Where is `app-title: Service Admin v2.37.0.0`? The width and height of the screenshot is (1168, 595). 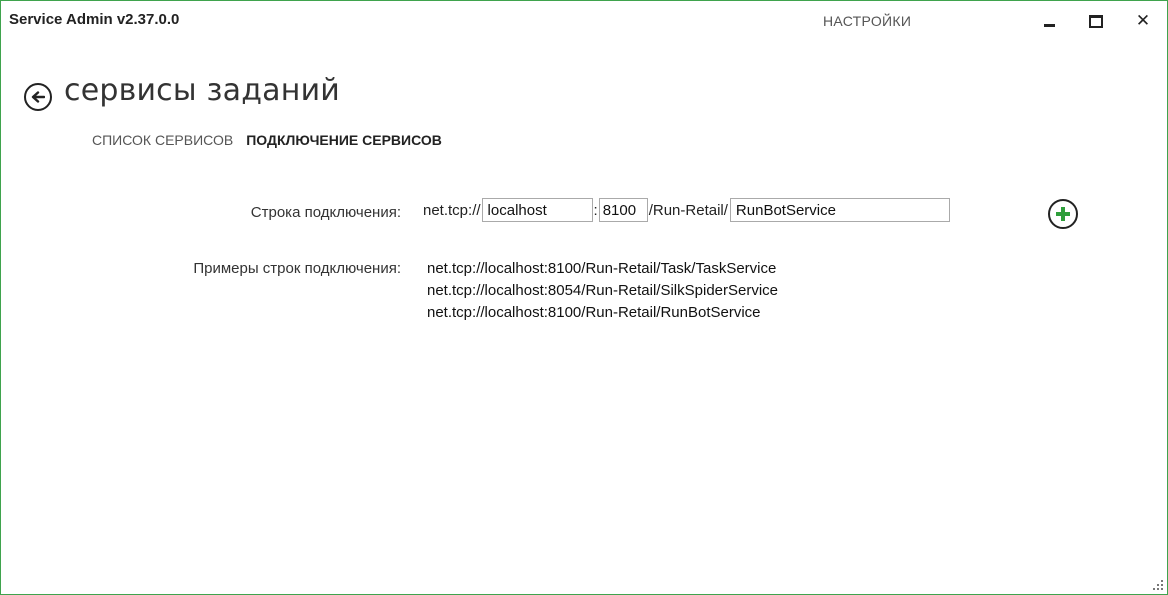
app-title: Service Admin v2.37.0.0 is located at coordinates (94, 19).